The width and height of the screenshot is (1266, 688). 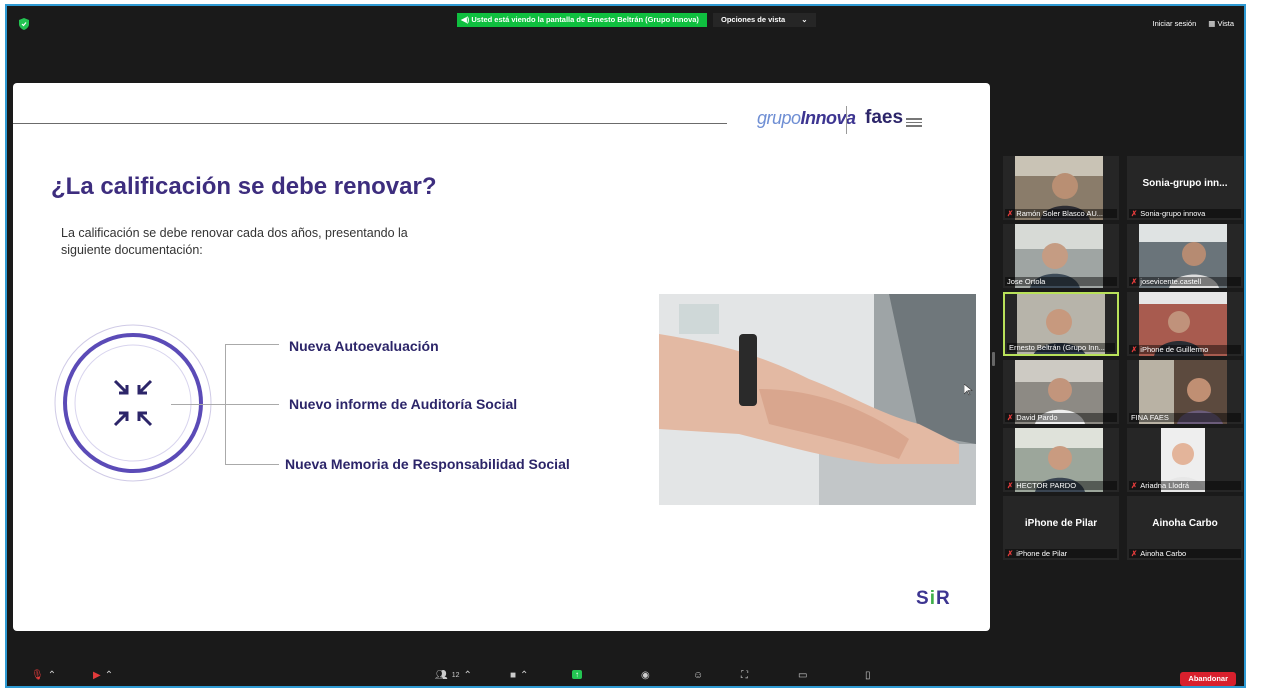 I want to click on participant-name: Jose Ortola, so click(x=1026, y=281).